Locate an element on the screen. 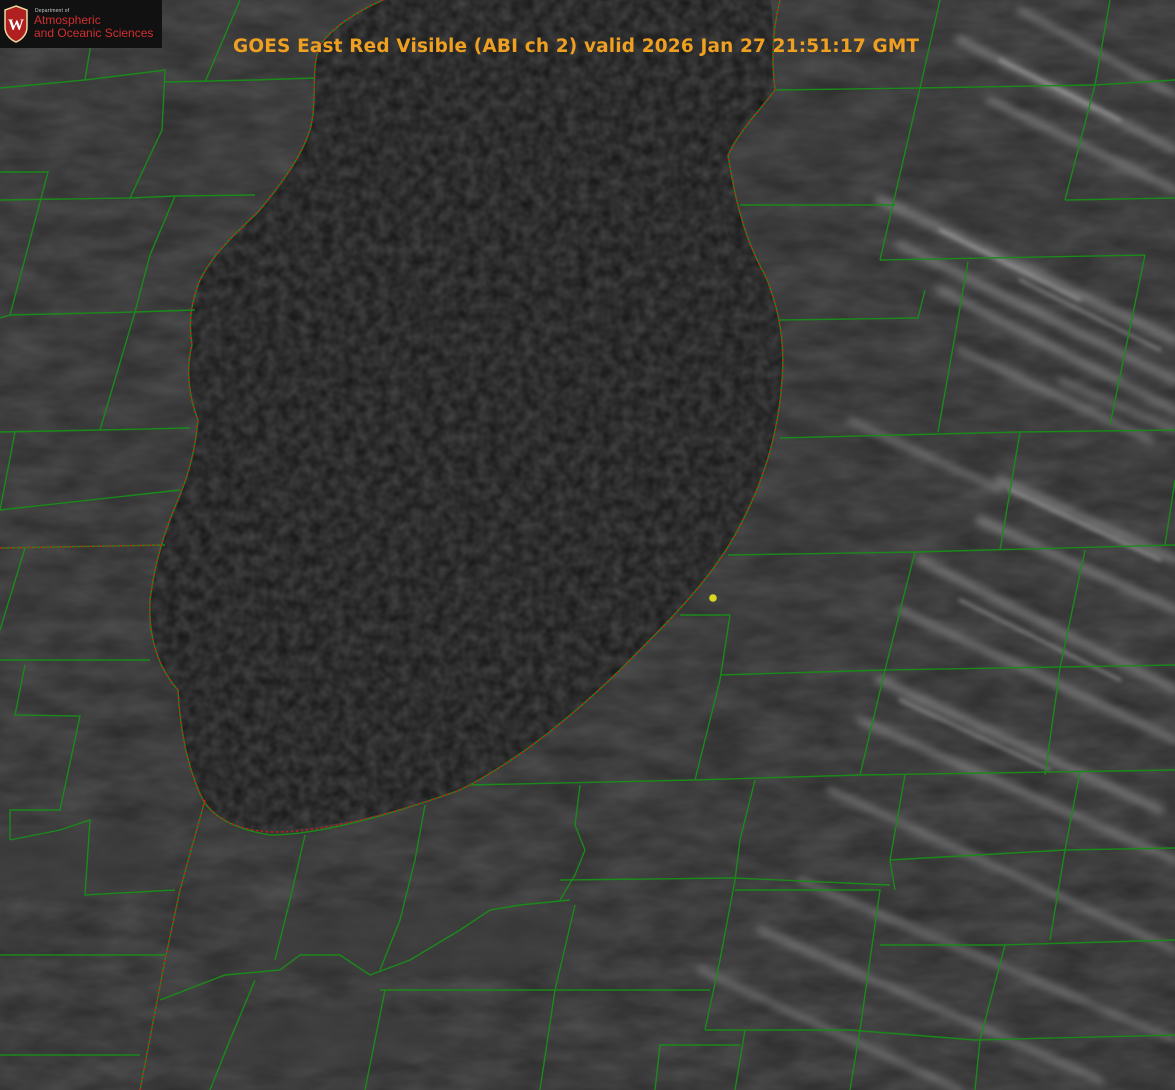  location-dot-icon is located at coordinates (713, 598).